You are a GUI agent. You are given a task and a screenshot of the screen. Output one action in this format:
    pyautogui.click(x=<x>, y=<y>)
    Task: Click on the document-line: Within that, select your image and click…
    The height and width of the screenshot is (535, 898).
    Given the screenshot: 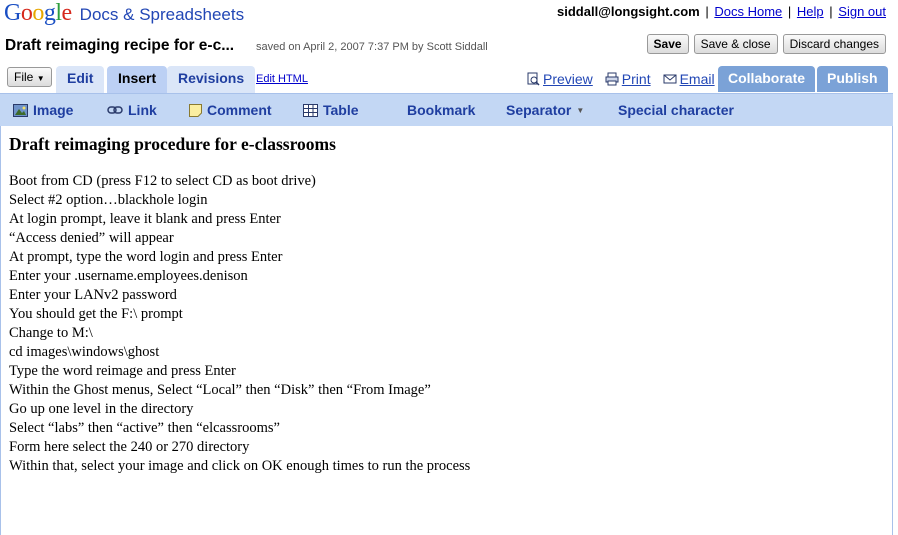 What is the action you would take?
    pyautogui.click(x=240, y=466)
    